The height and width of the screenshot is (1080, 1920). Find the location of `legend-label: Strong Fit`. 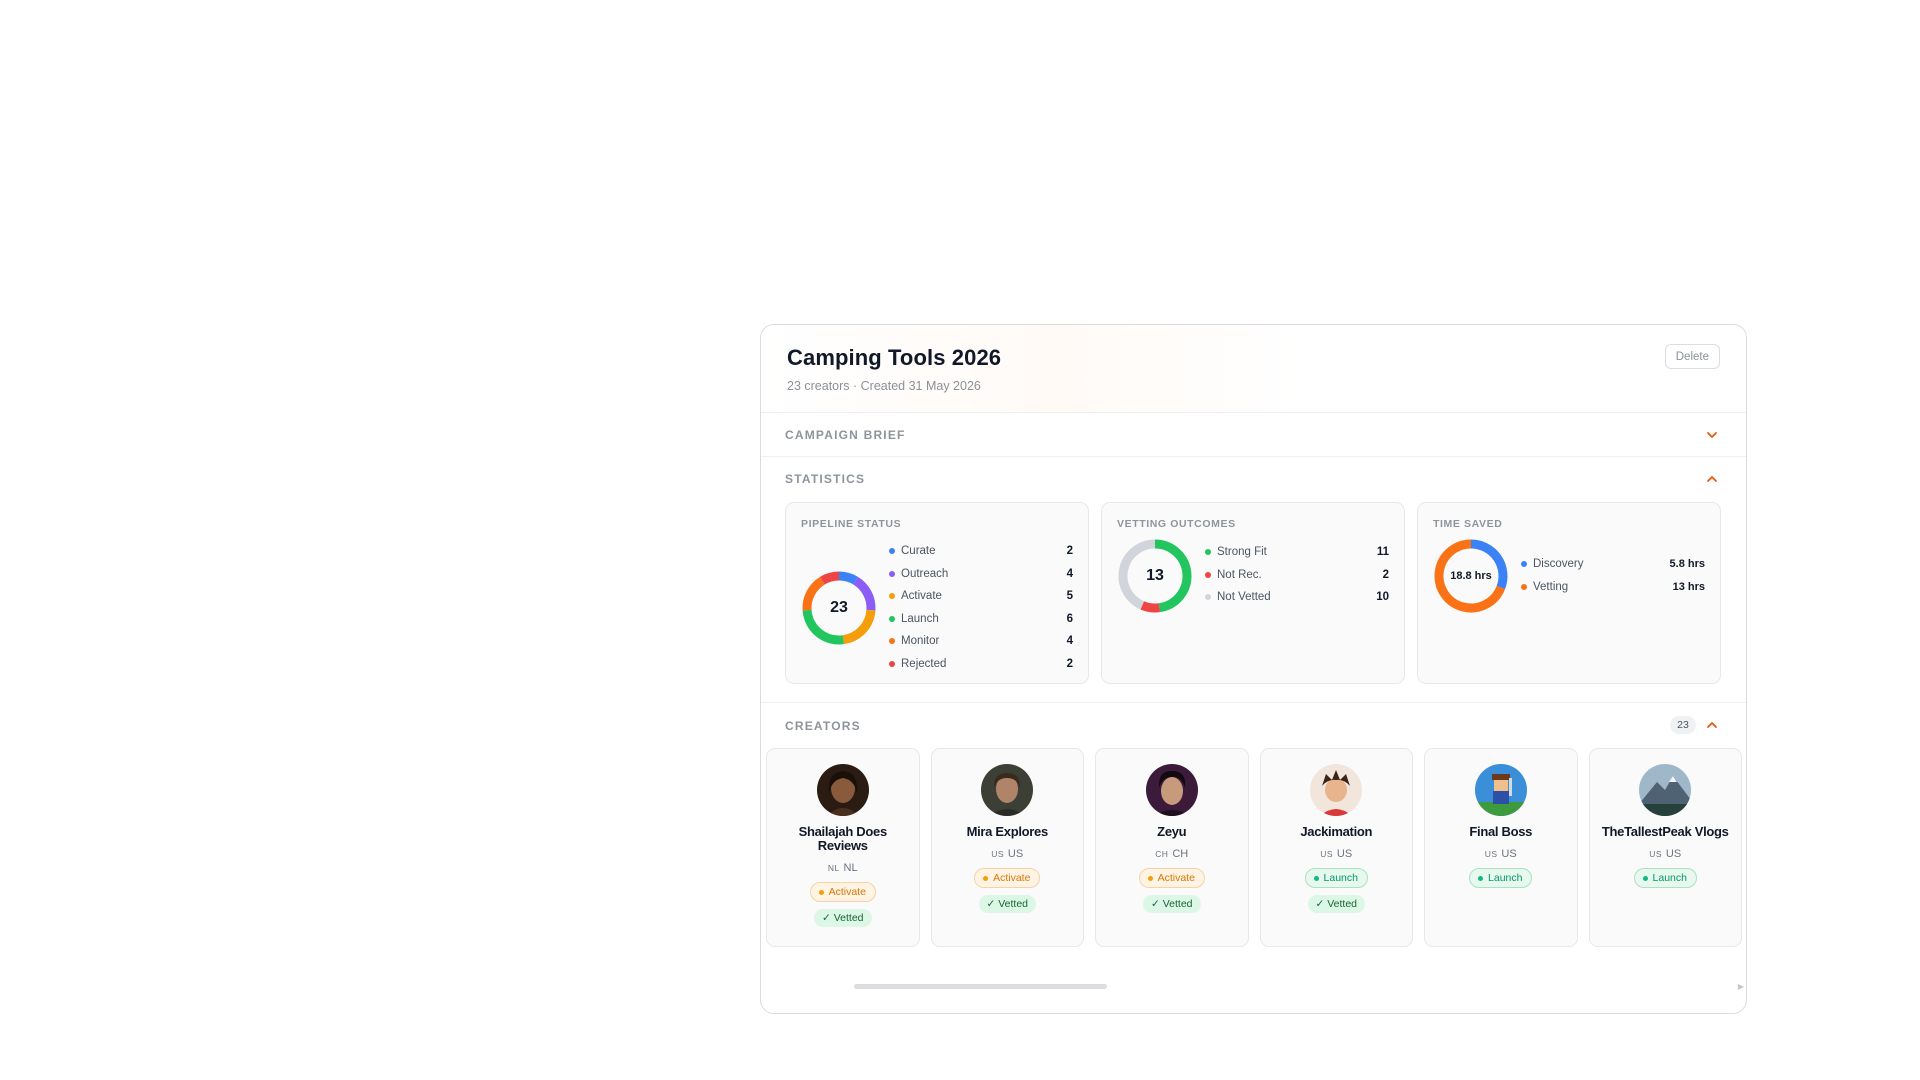

legend-label: Strong Fit is located at coordinates (1242, 552).